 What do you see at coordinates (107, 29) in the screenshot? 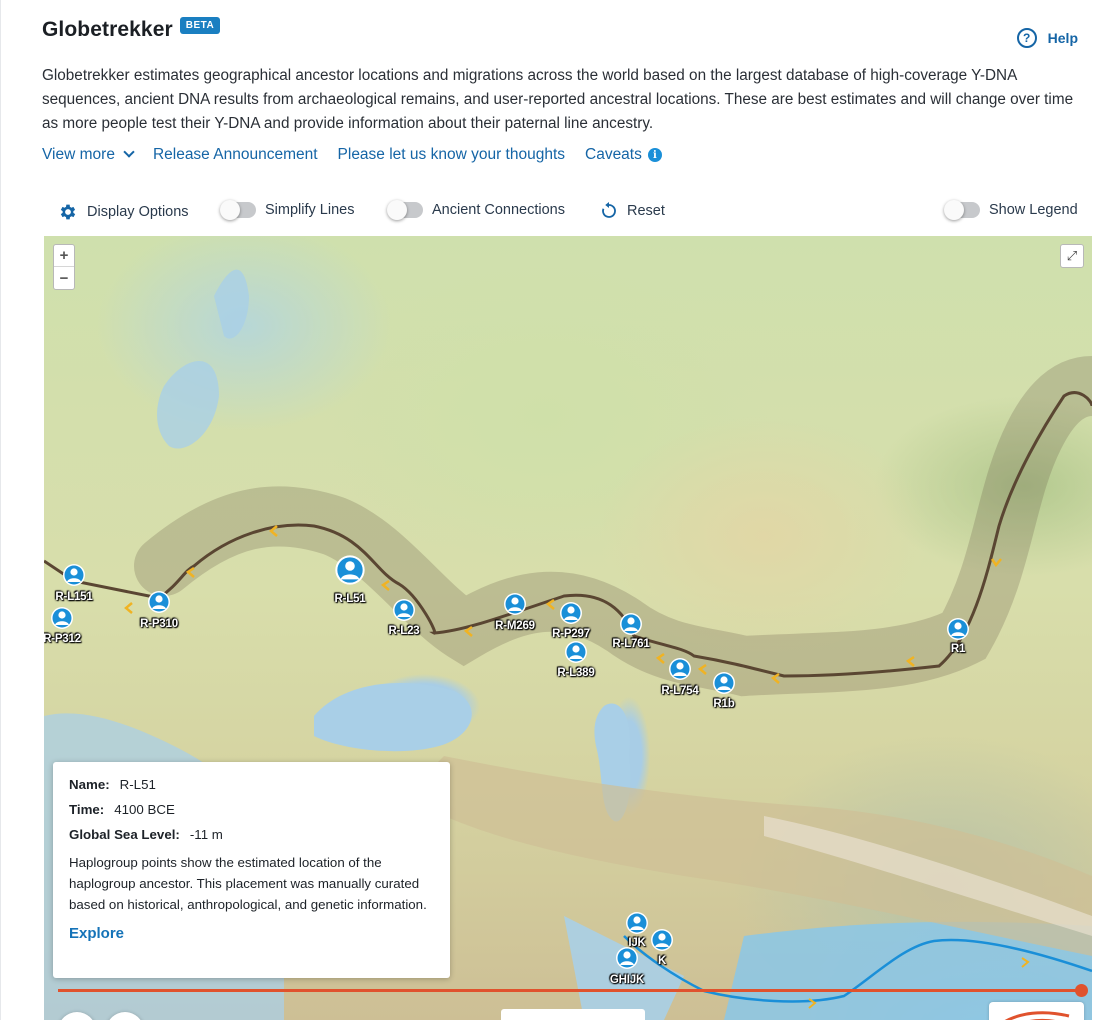
I see `page-title: Globetrekker` at bounding box center [107, 29].